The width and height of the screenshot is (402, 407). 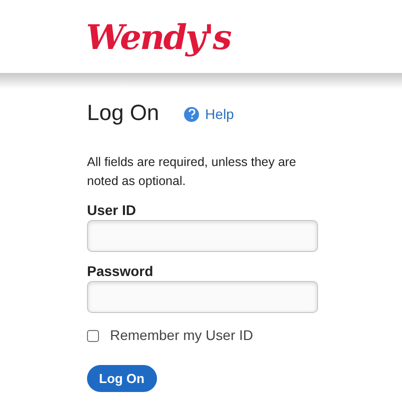 What do you see at coordinates (121, 378) in the screenshot?
I see `log-on-button: Log On` at bounding box center [121, 378].